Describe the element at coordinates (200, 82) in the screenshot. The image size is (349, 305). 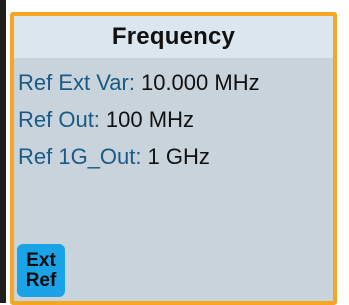
I see `ref-ext-var-value: 10.000 MHz` at that location.